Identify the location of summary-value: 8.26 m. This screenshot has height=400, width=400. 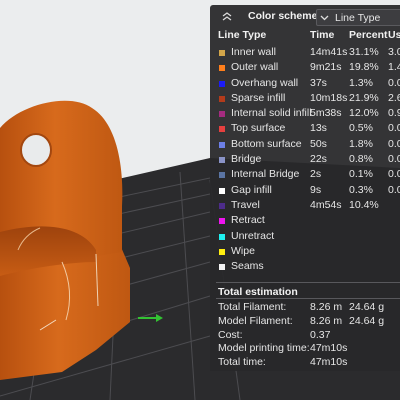
(326, 307).